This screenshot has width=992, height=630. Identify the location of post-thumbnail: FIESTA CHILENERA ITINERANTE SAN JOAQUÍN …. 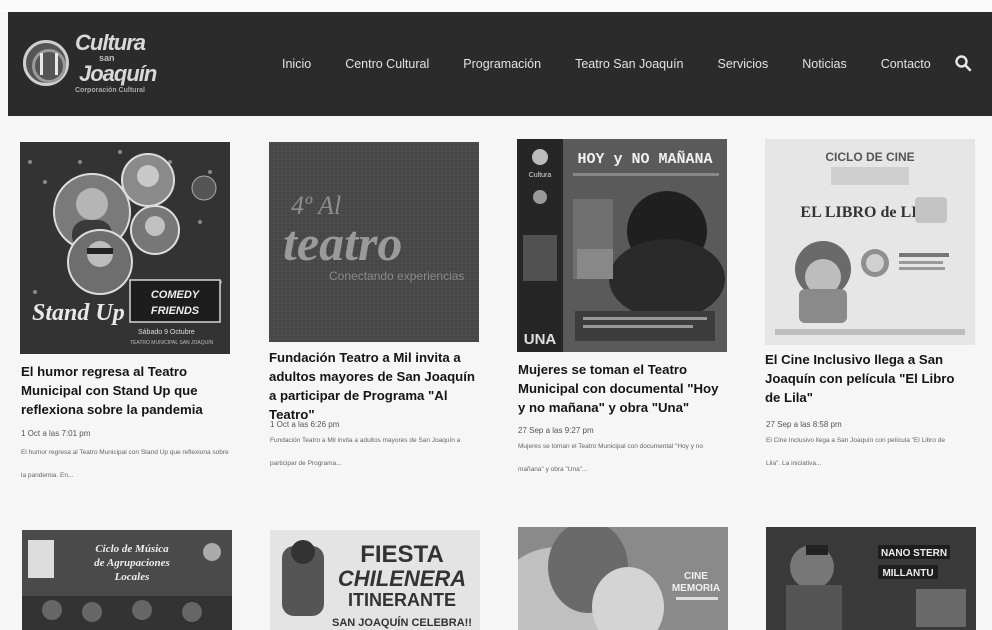
(375, 580).